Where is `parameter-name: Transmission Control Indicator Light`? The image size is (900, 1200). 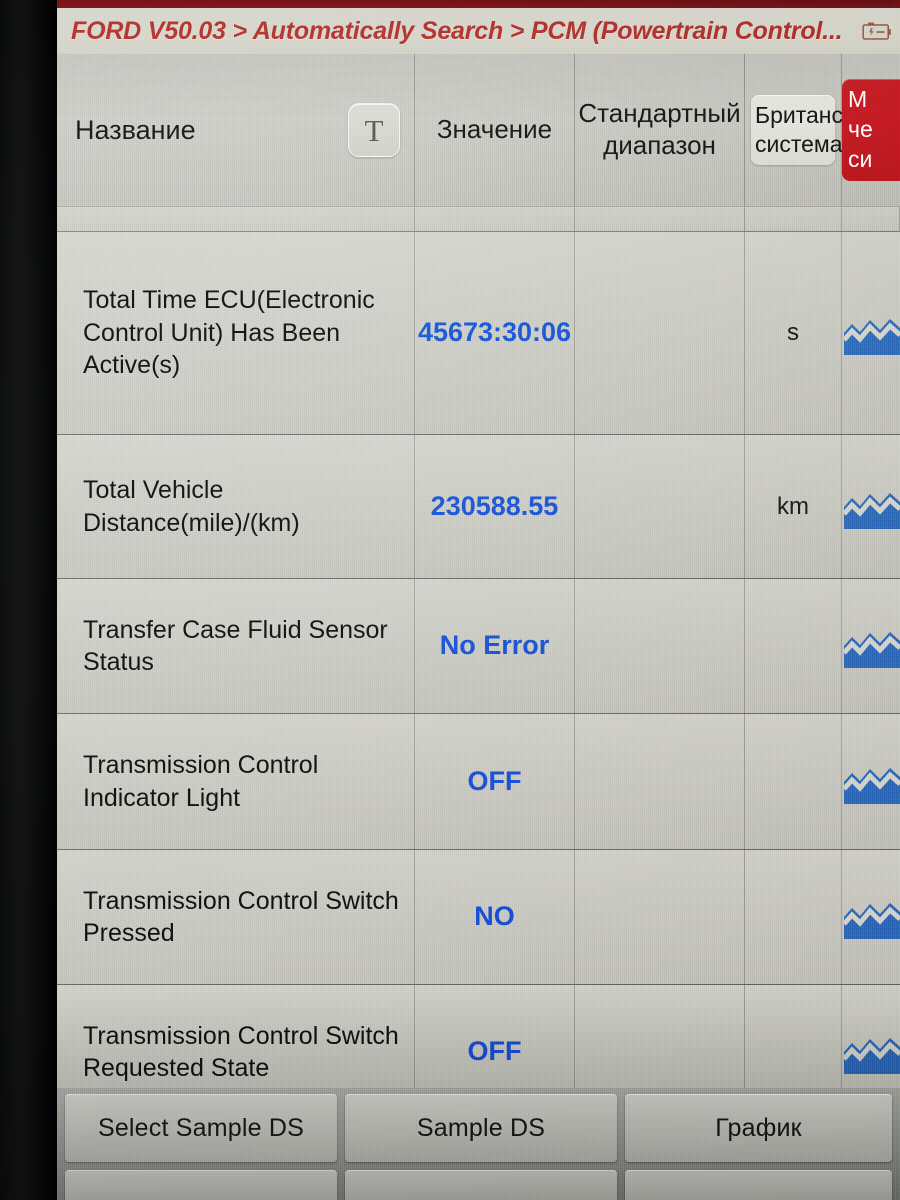 parameter-name: Transmission Control Indicator Light is located at coordinates (236, 781).